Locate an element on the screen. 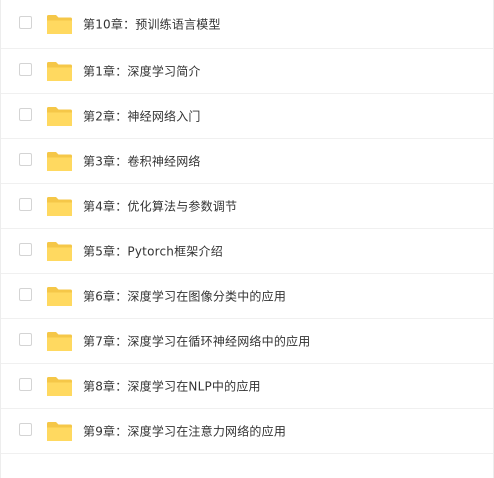 Image resolution: width=494 pixels, height=478 pixels. folder-name: 第7章：深度学习在循环神经网络中的应用 is located at coordinates (196, 341).